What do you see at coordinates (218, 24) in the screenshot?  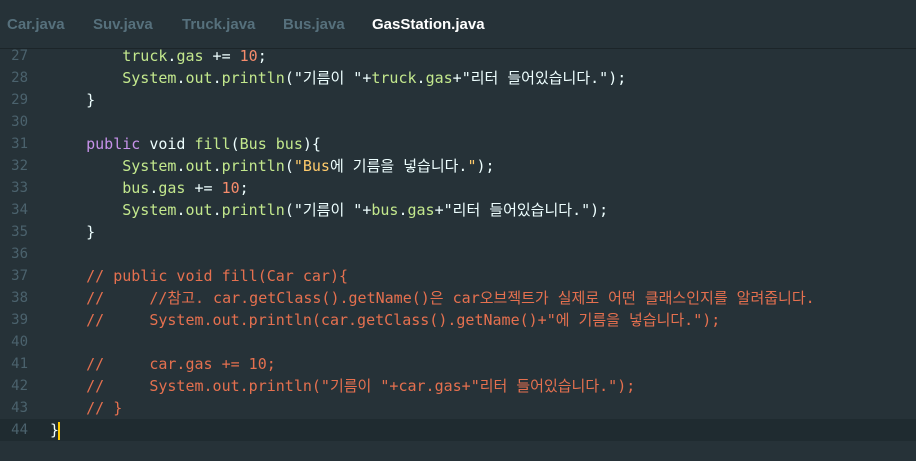 I see `tab-truck-java: Truck.java` at bounding box center [218, 24].